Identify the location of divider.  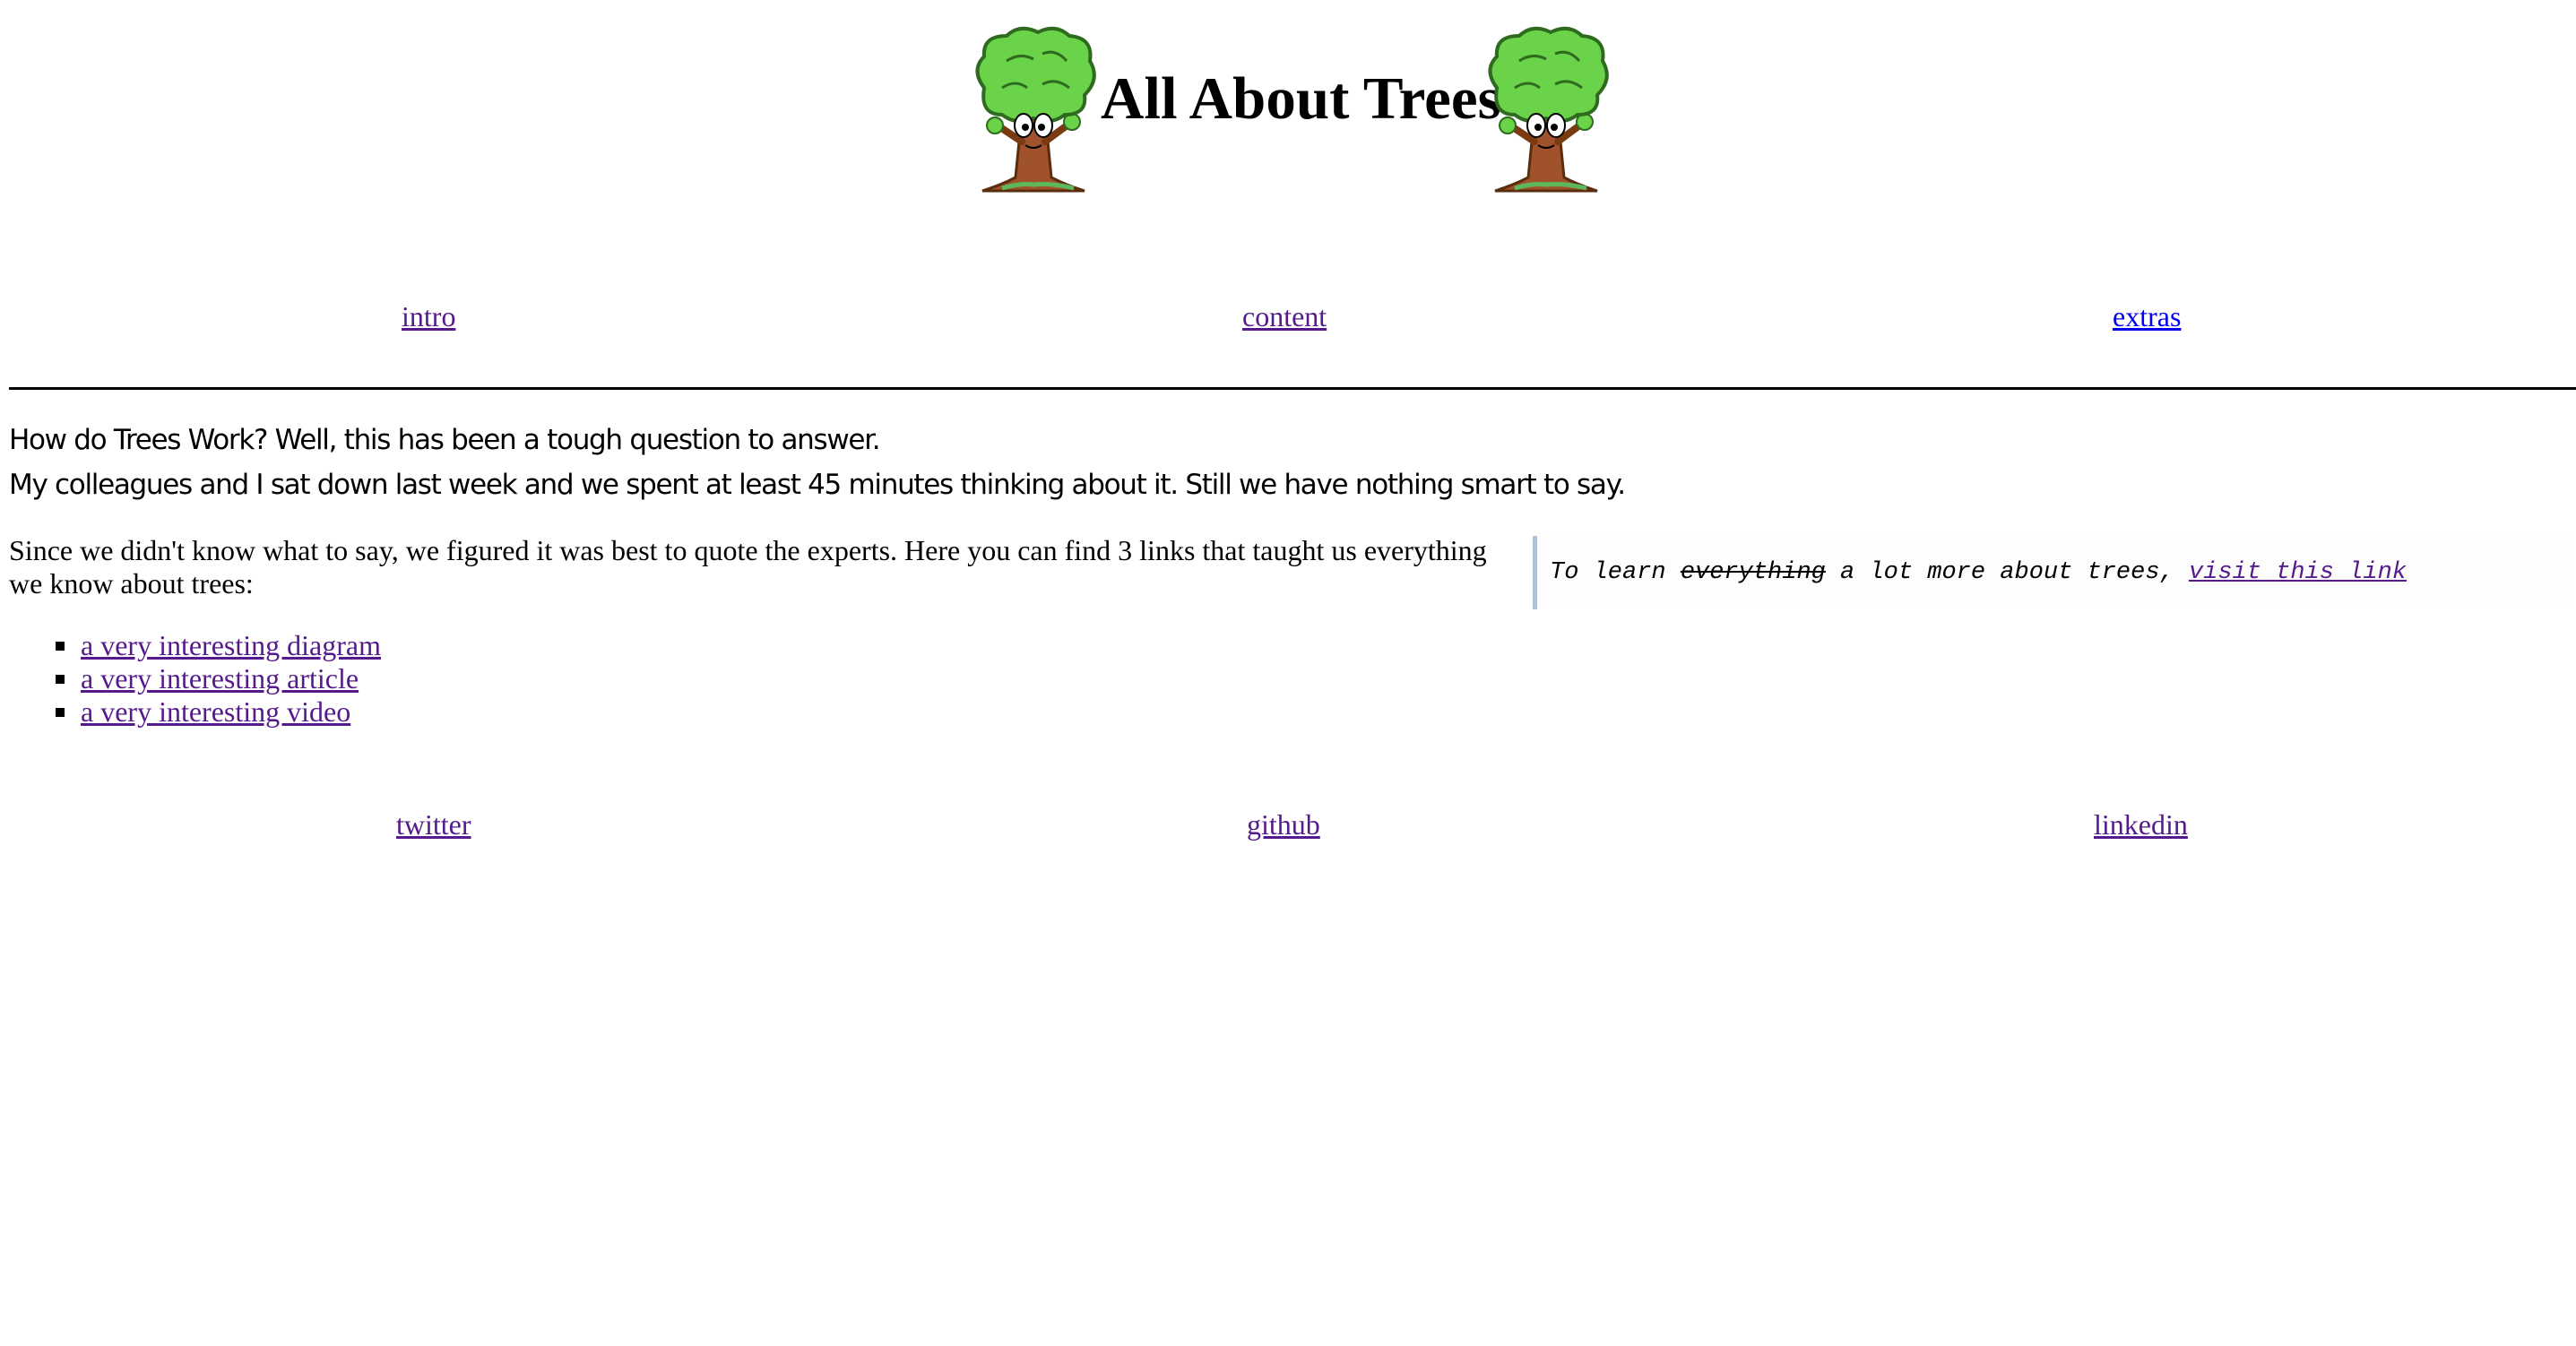
(1292, 388).